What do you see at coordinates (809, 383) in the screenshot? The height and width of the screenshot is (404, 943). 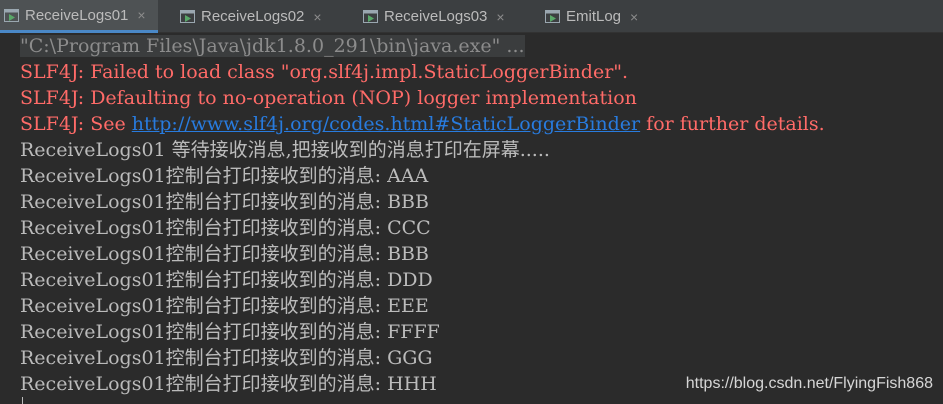 I see `watermark: https://blog.csdn.net/FlyingFish868` at bounding box center [809, 383].